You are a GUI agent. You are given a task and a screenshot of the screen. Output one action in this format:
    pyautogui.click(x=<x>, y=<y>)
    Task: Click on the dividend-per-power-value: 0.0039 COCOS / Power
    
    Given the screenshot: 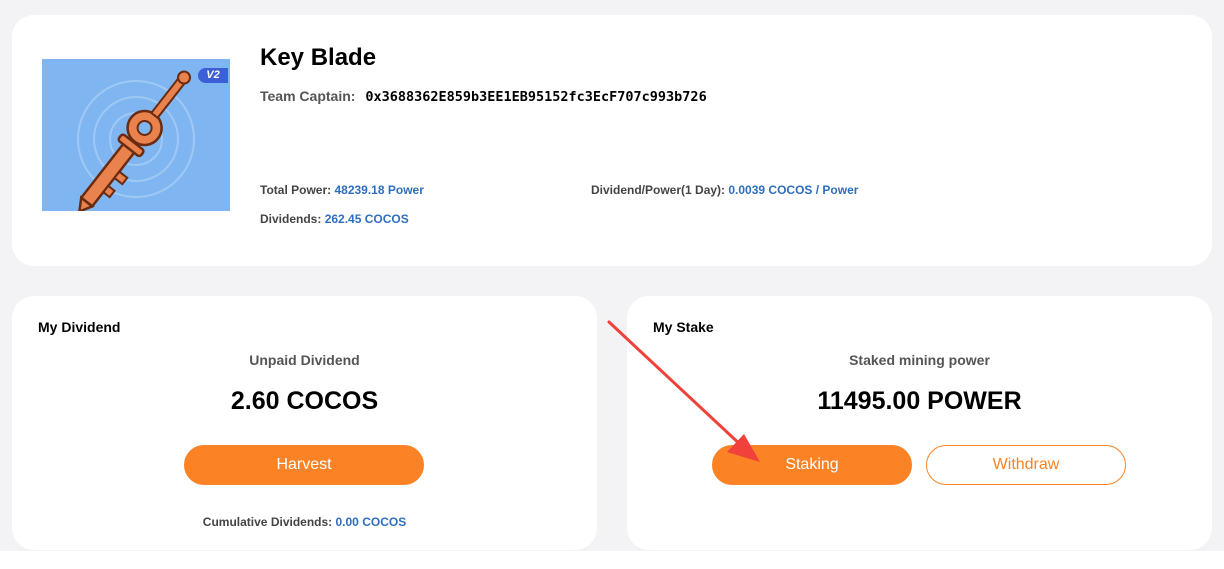 What is the action you would take?
    pyautogui.click(x=793, y=190)
    